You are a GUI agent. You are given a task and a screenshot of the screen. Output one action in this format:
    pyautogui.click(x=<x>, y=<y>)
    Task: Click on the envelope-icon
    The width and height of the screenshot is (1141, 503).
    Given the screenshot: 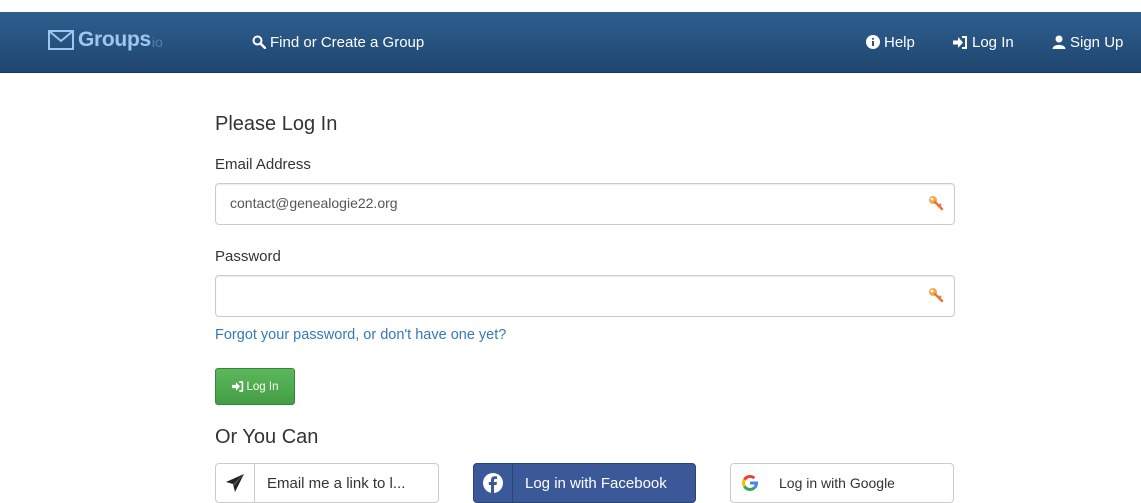 What is the action you would take?
    pyautogui.click(x=61, y=40)
    